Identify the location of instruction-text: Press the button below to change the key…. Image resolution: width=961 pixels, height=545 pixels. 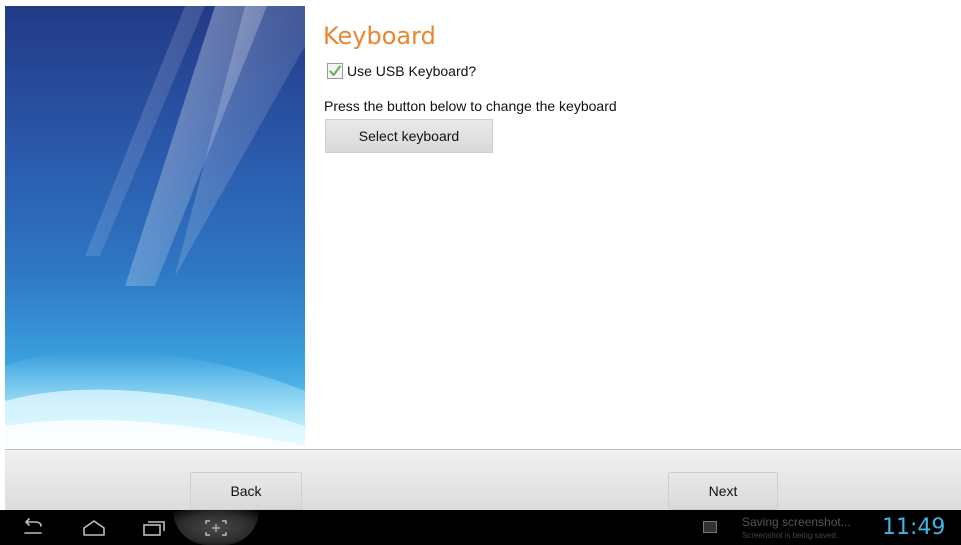
(470, 106).